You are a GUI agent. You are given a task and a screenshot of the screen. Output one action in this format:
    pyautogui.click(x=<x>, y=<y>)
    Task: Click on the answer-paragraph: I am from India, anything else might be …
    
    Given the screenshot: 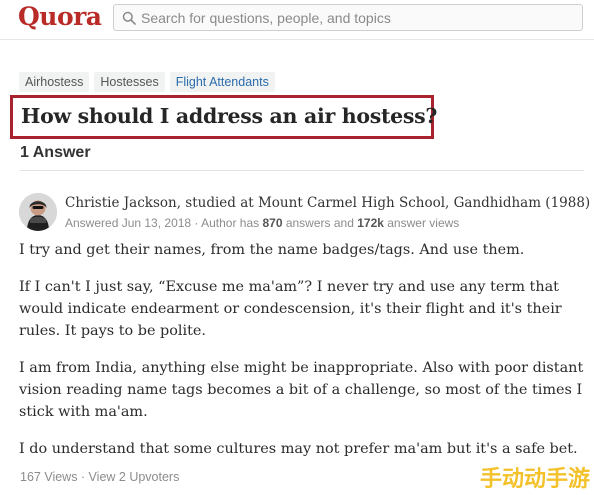 What is the action you would take?
    pyautogui.click(x=301, y=390)
    